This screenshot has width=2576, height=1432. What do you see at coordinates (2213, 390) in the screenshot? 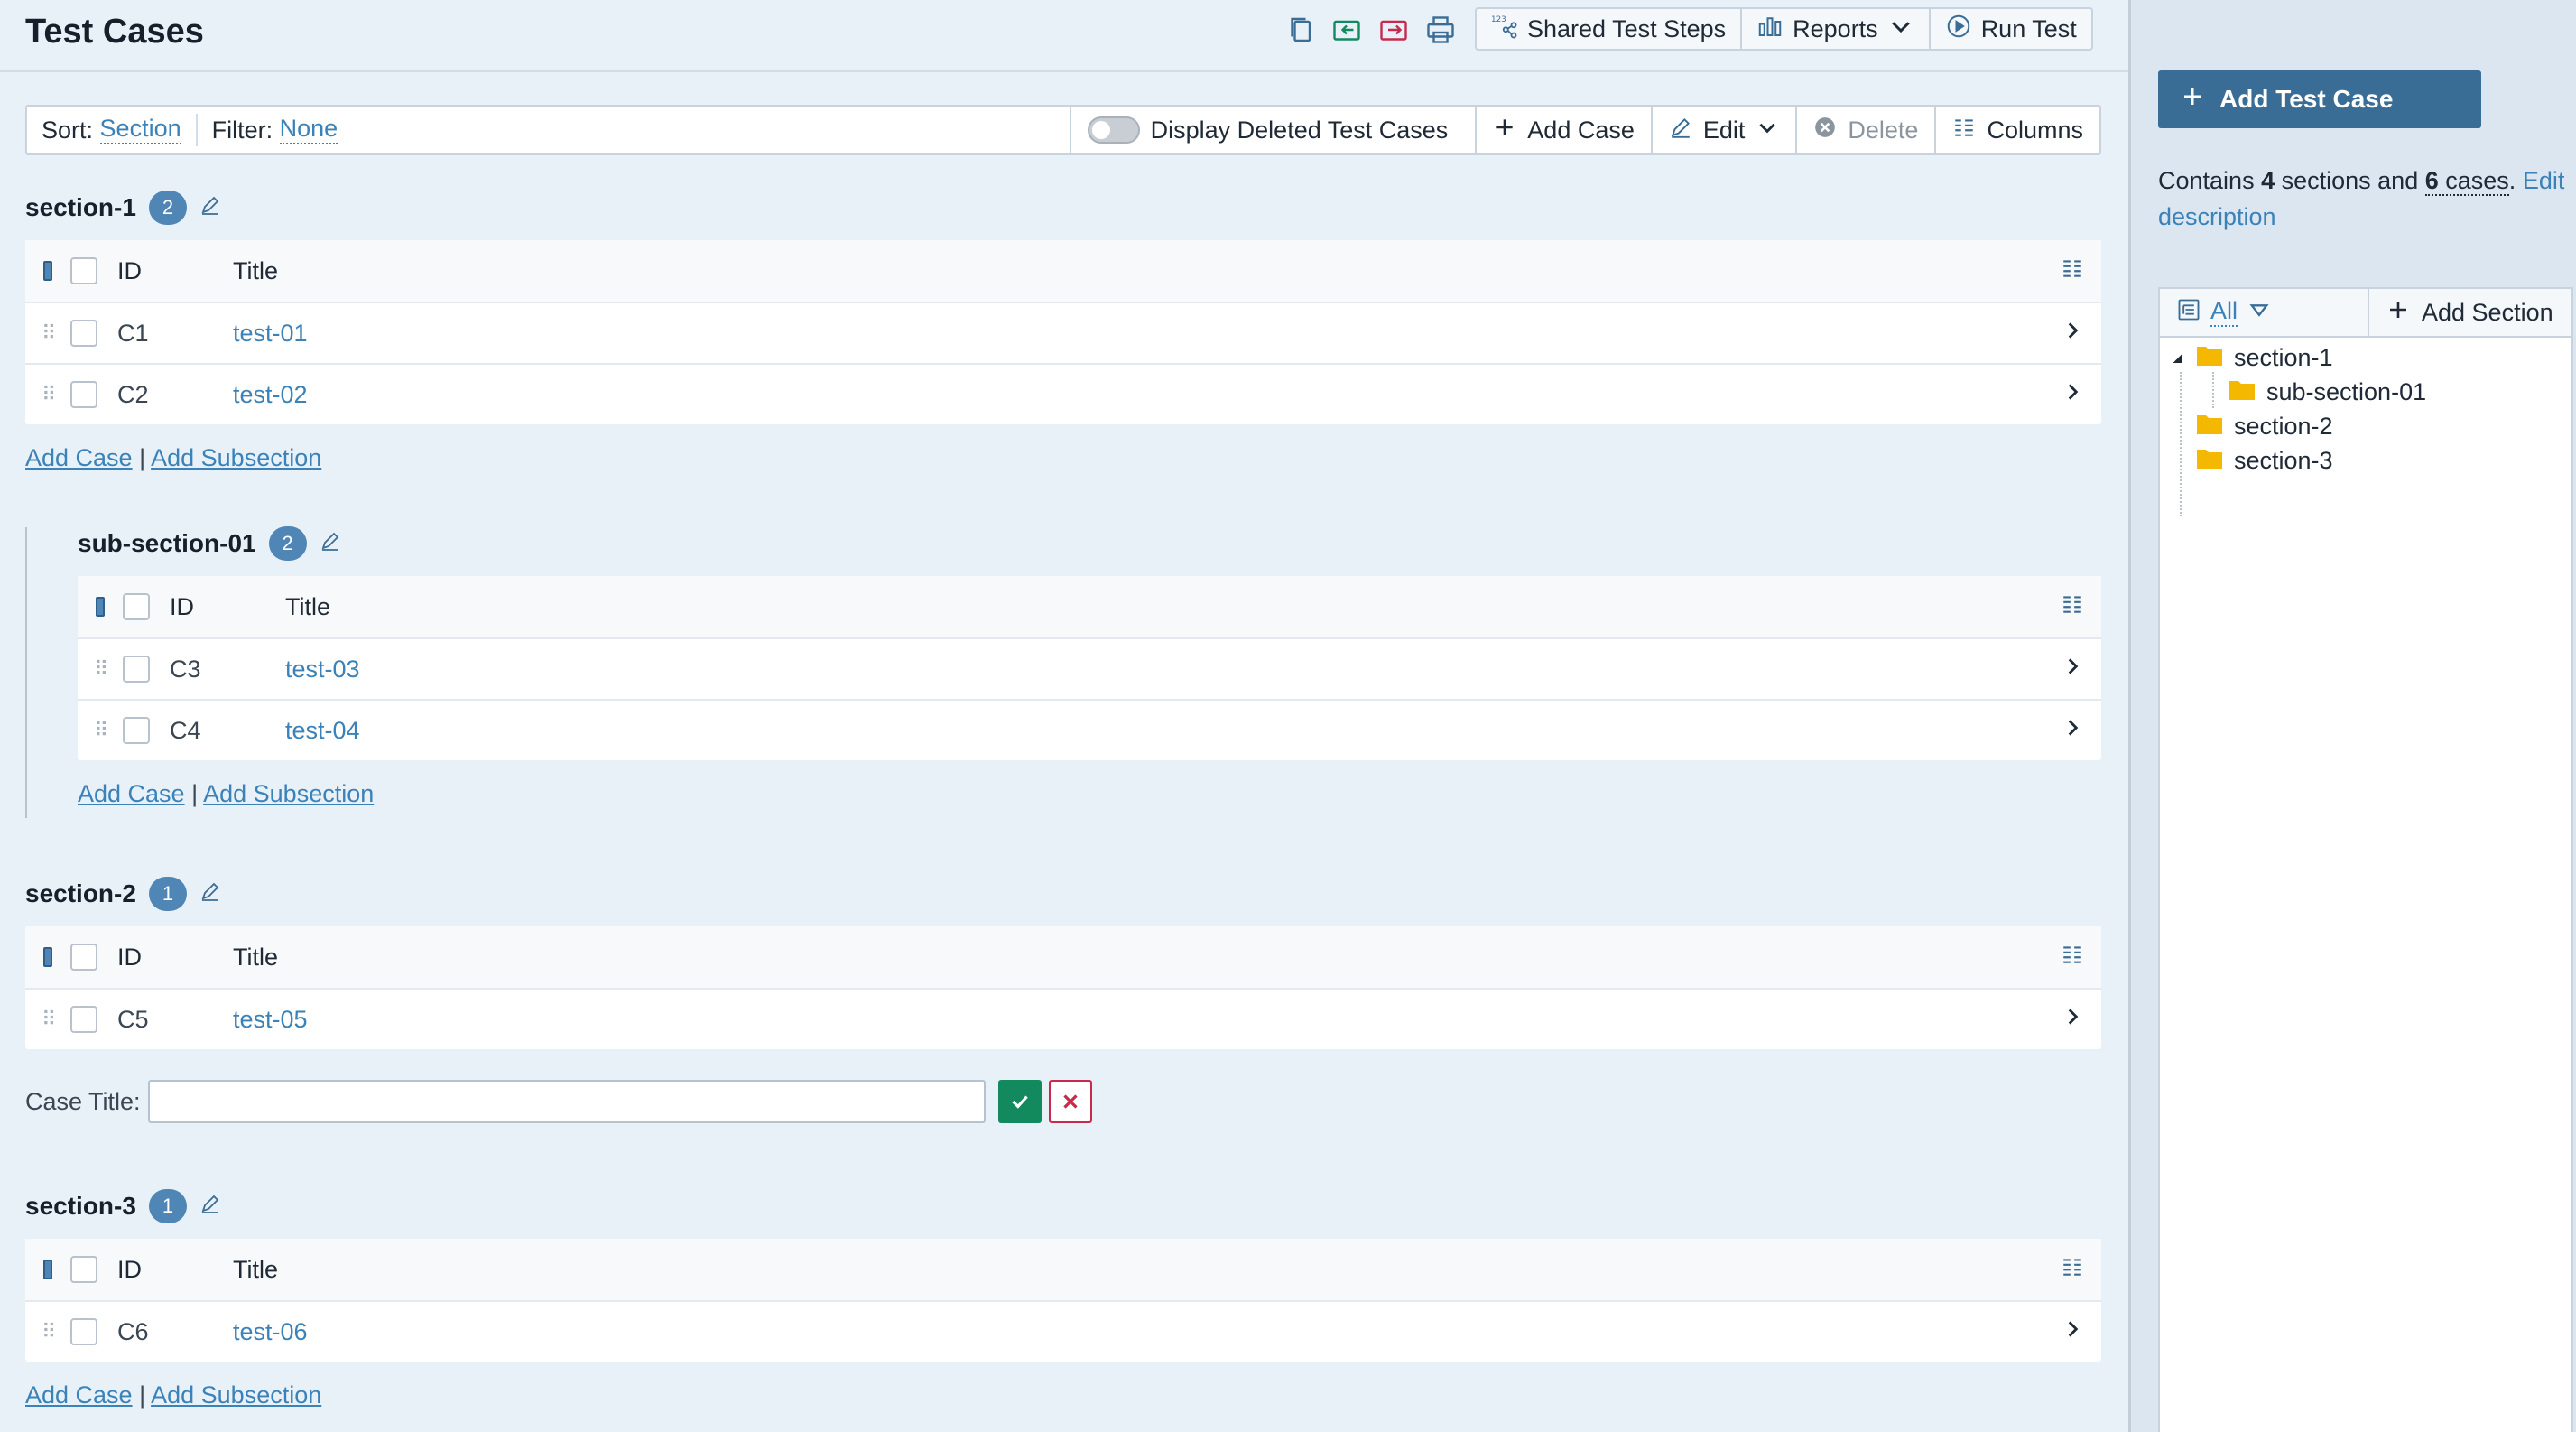
I see `tree-connector-line` at bounding box center [2213, 390].